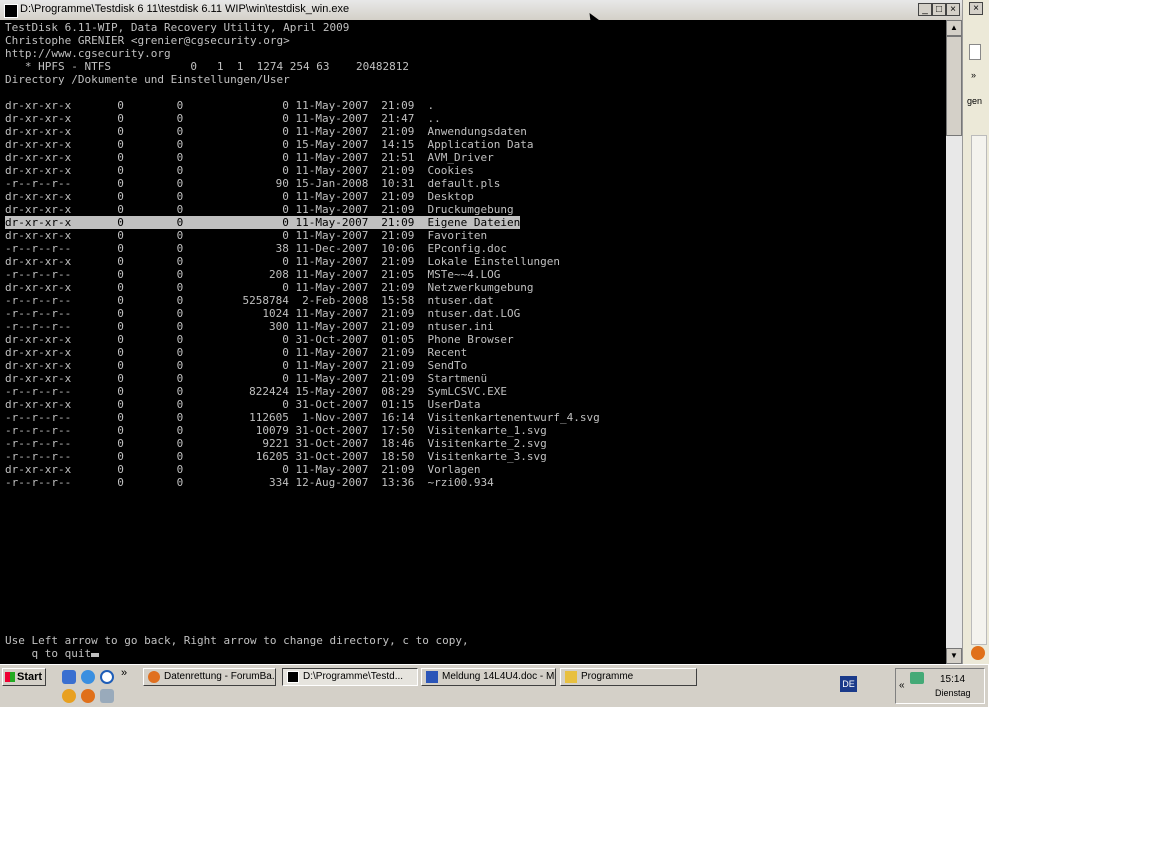 The image size is (1152, 864). I want to click on scroll-up-icon: ▲, so click(954, 28).